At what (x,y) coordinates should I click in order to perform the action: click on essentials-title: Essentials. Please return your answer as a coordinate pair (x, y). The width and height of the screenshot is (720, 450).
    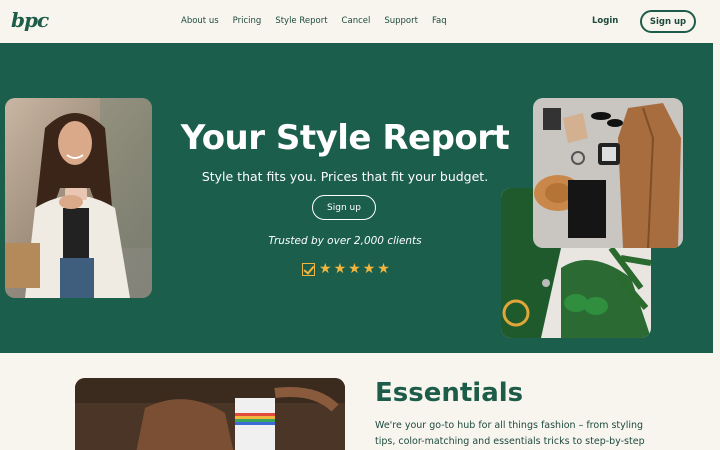
    Looking at the image, I should click on (449, 393).